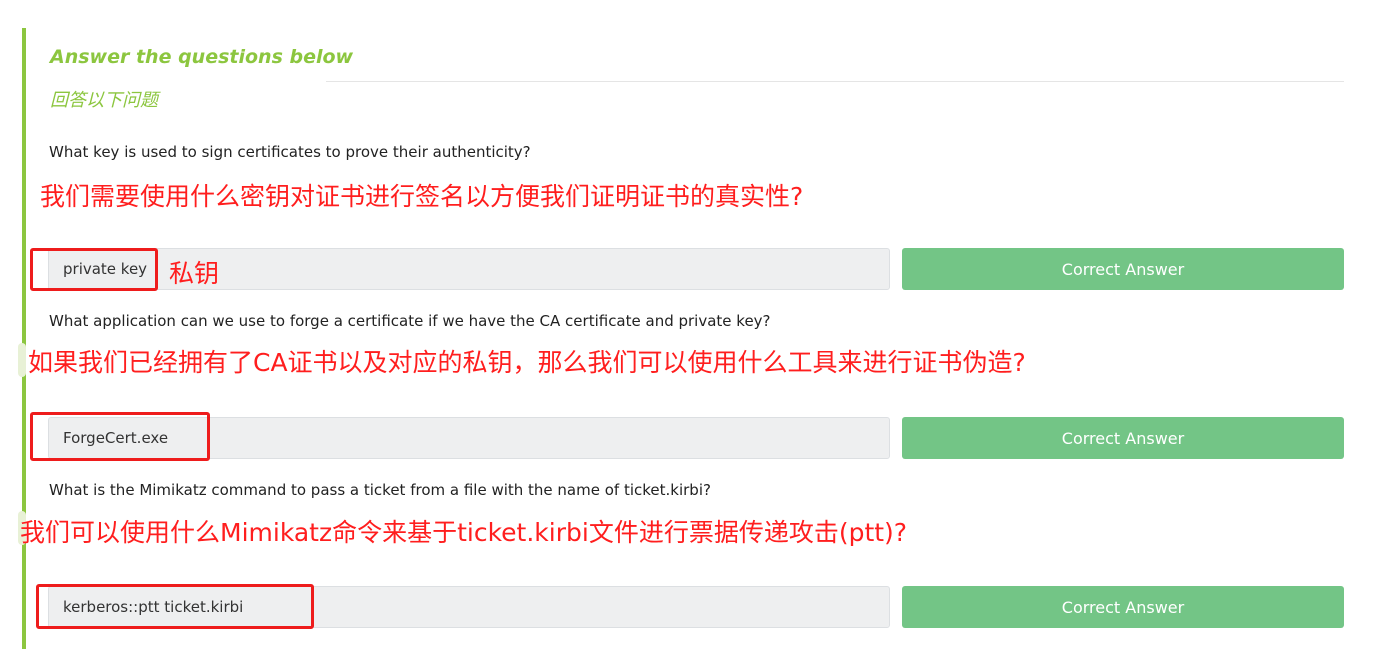 The width and height of the screenshot is (1375, 649). What do you see at coordinates (104, 100) in the screenshot?
I see `section-title-translation: 回答以下问题` at bounding box center [104, 100].